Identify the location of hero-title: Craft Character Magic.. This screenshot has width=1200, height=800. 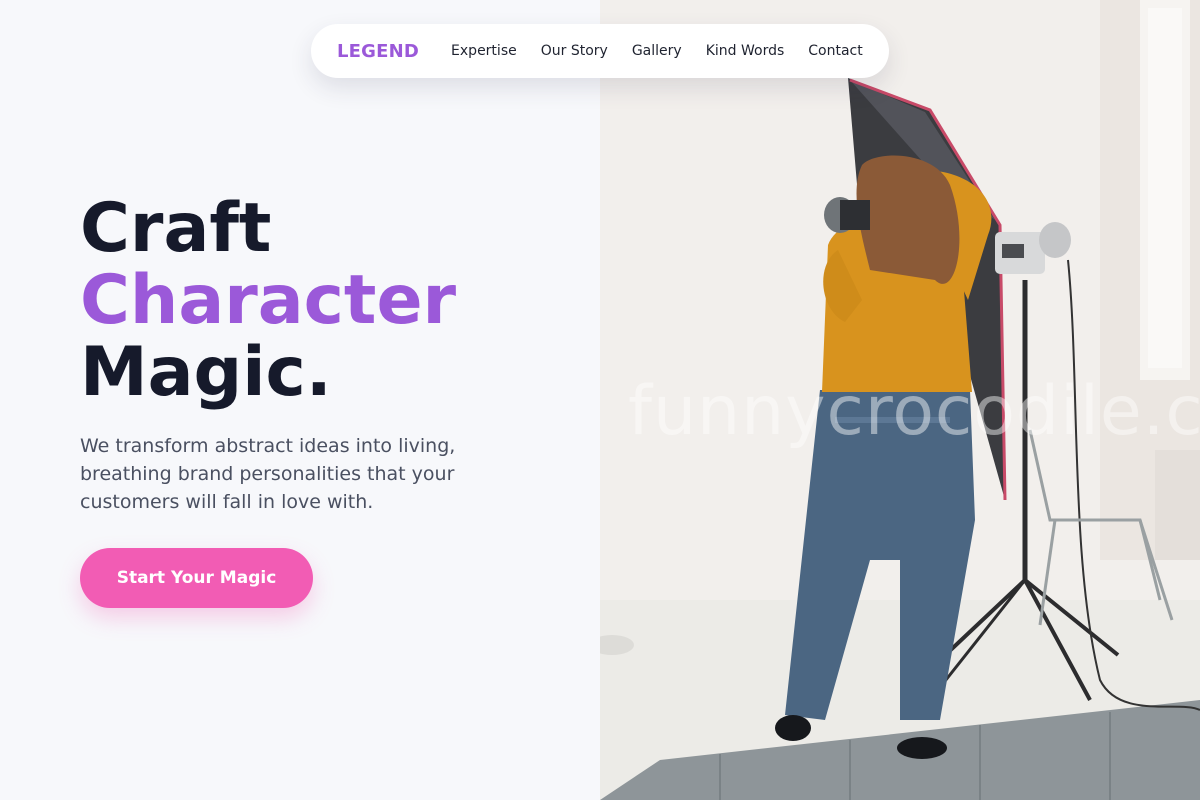
(268, 301).